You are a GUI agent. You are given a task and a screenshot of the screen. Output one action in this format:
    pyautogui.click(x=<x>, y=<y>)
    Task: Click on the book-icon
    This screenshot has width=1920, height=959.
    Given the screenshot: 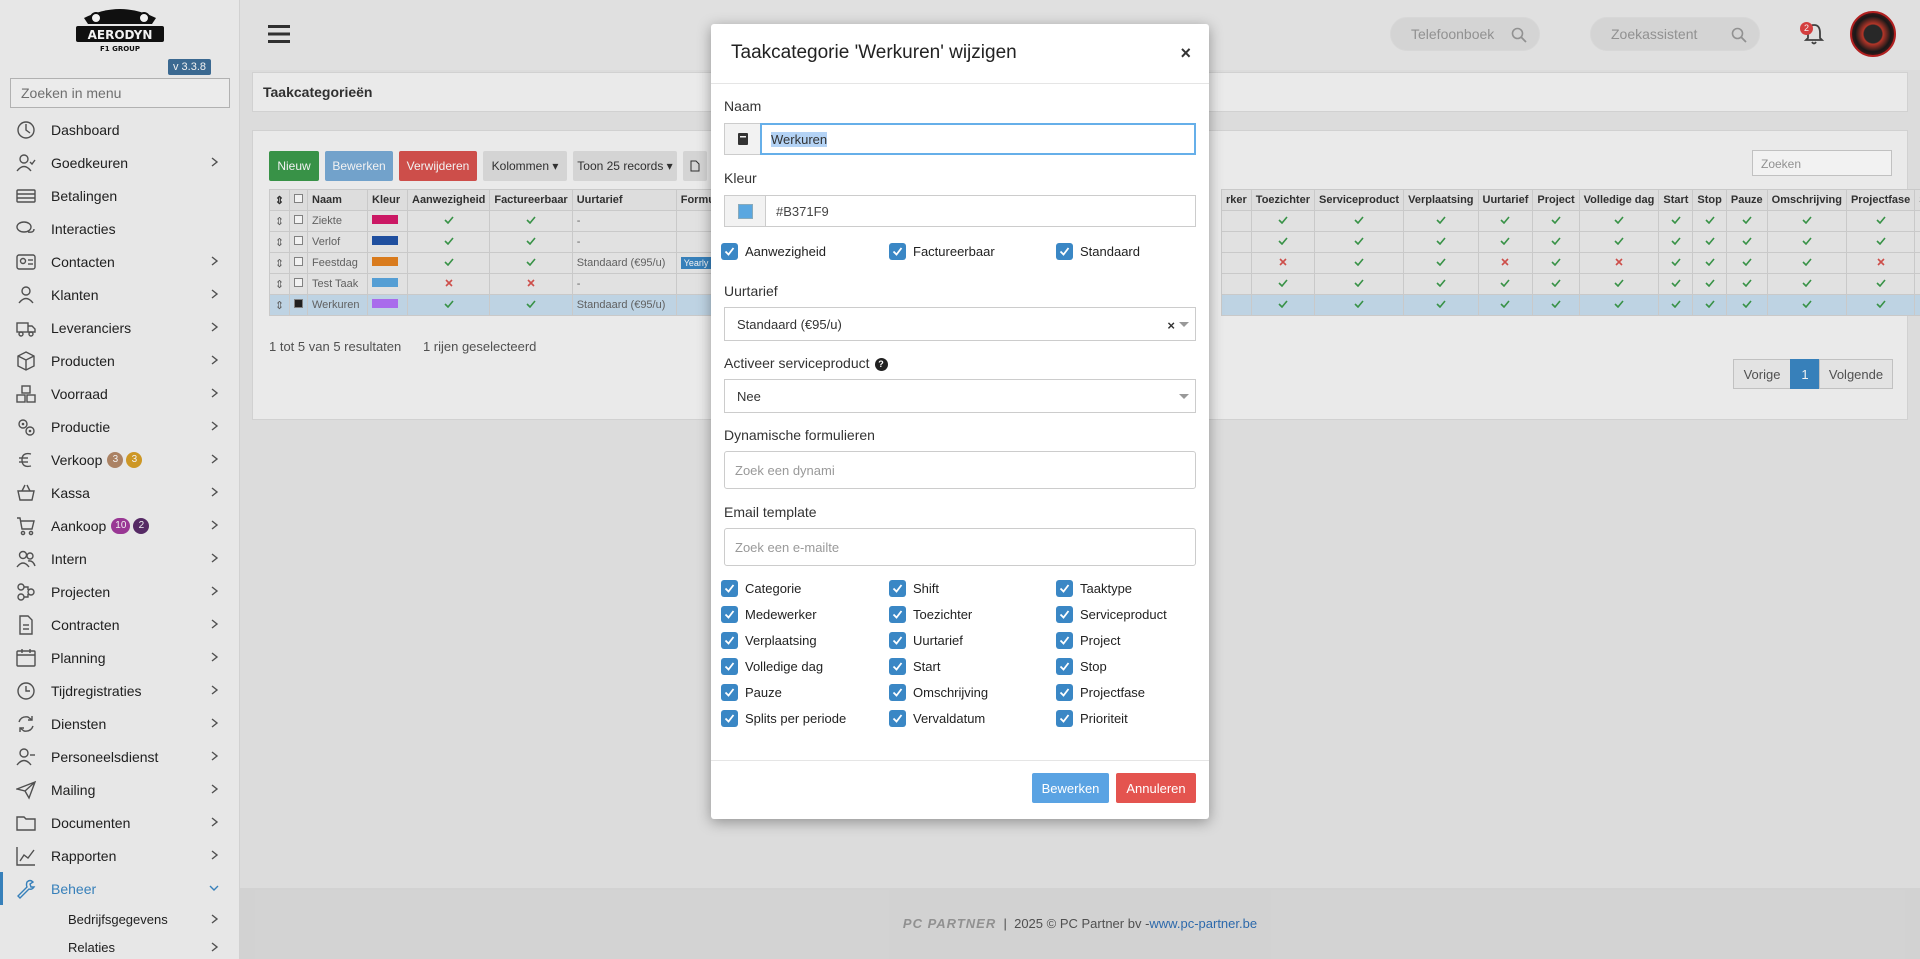 What is the action you would take?
    pyautogui.click(x=742, y=139)
    